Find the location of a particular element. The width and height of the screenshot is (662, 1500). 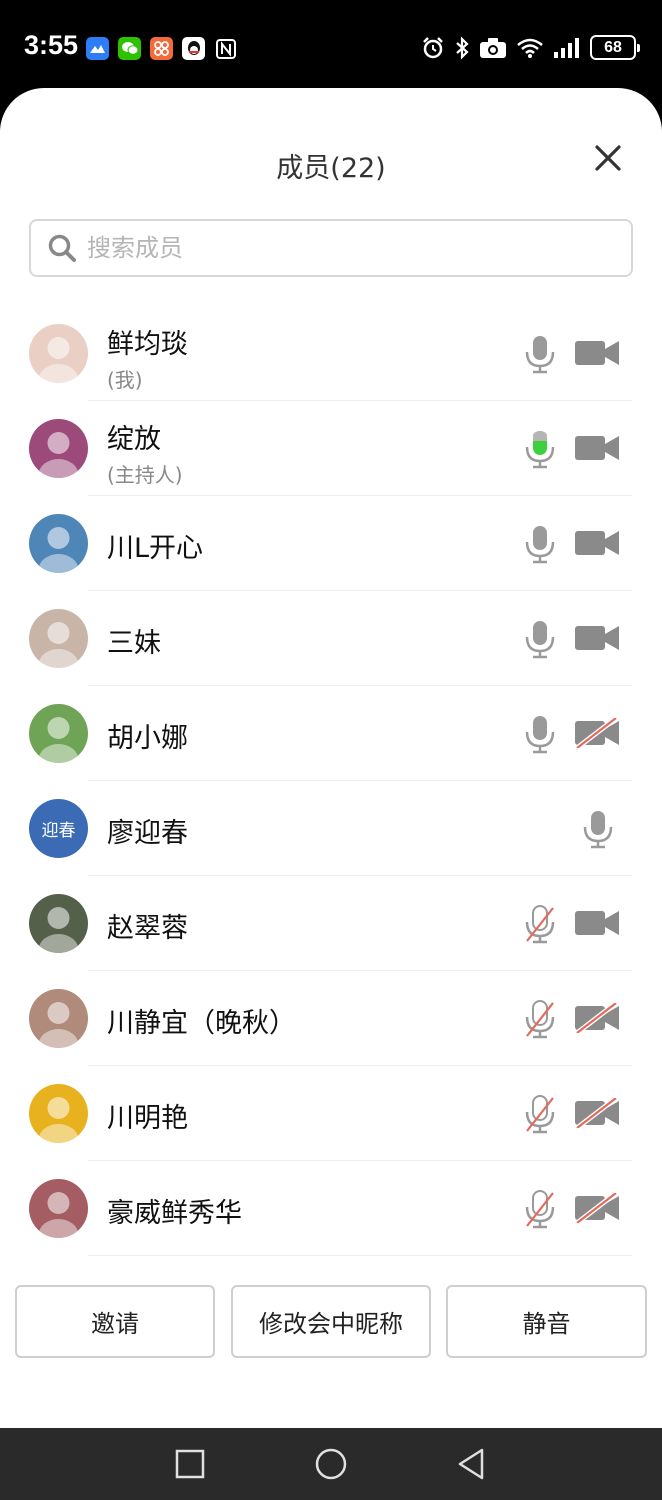

alarm-icon is located at coordinates (433, 47).